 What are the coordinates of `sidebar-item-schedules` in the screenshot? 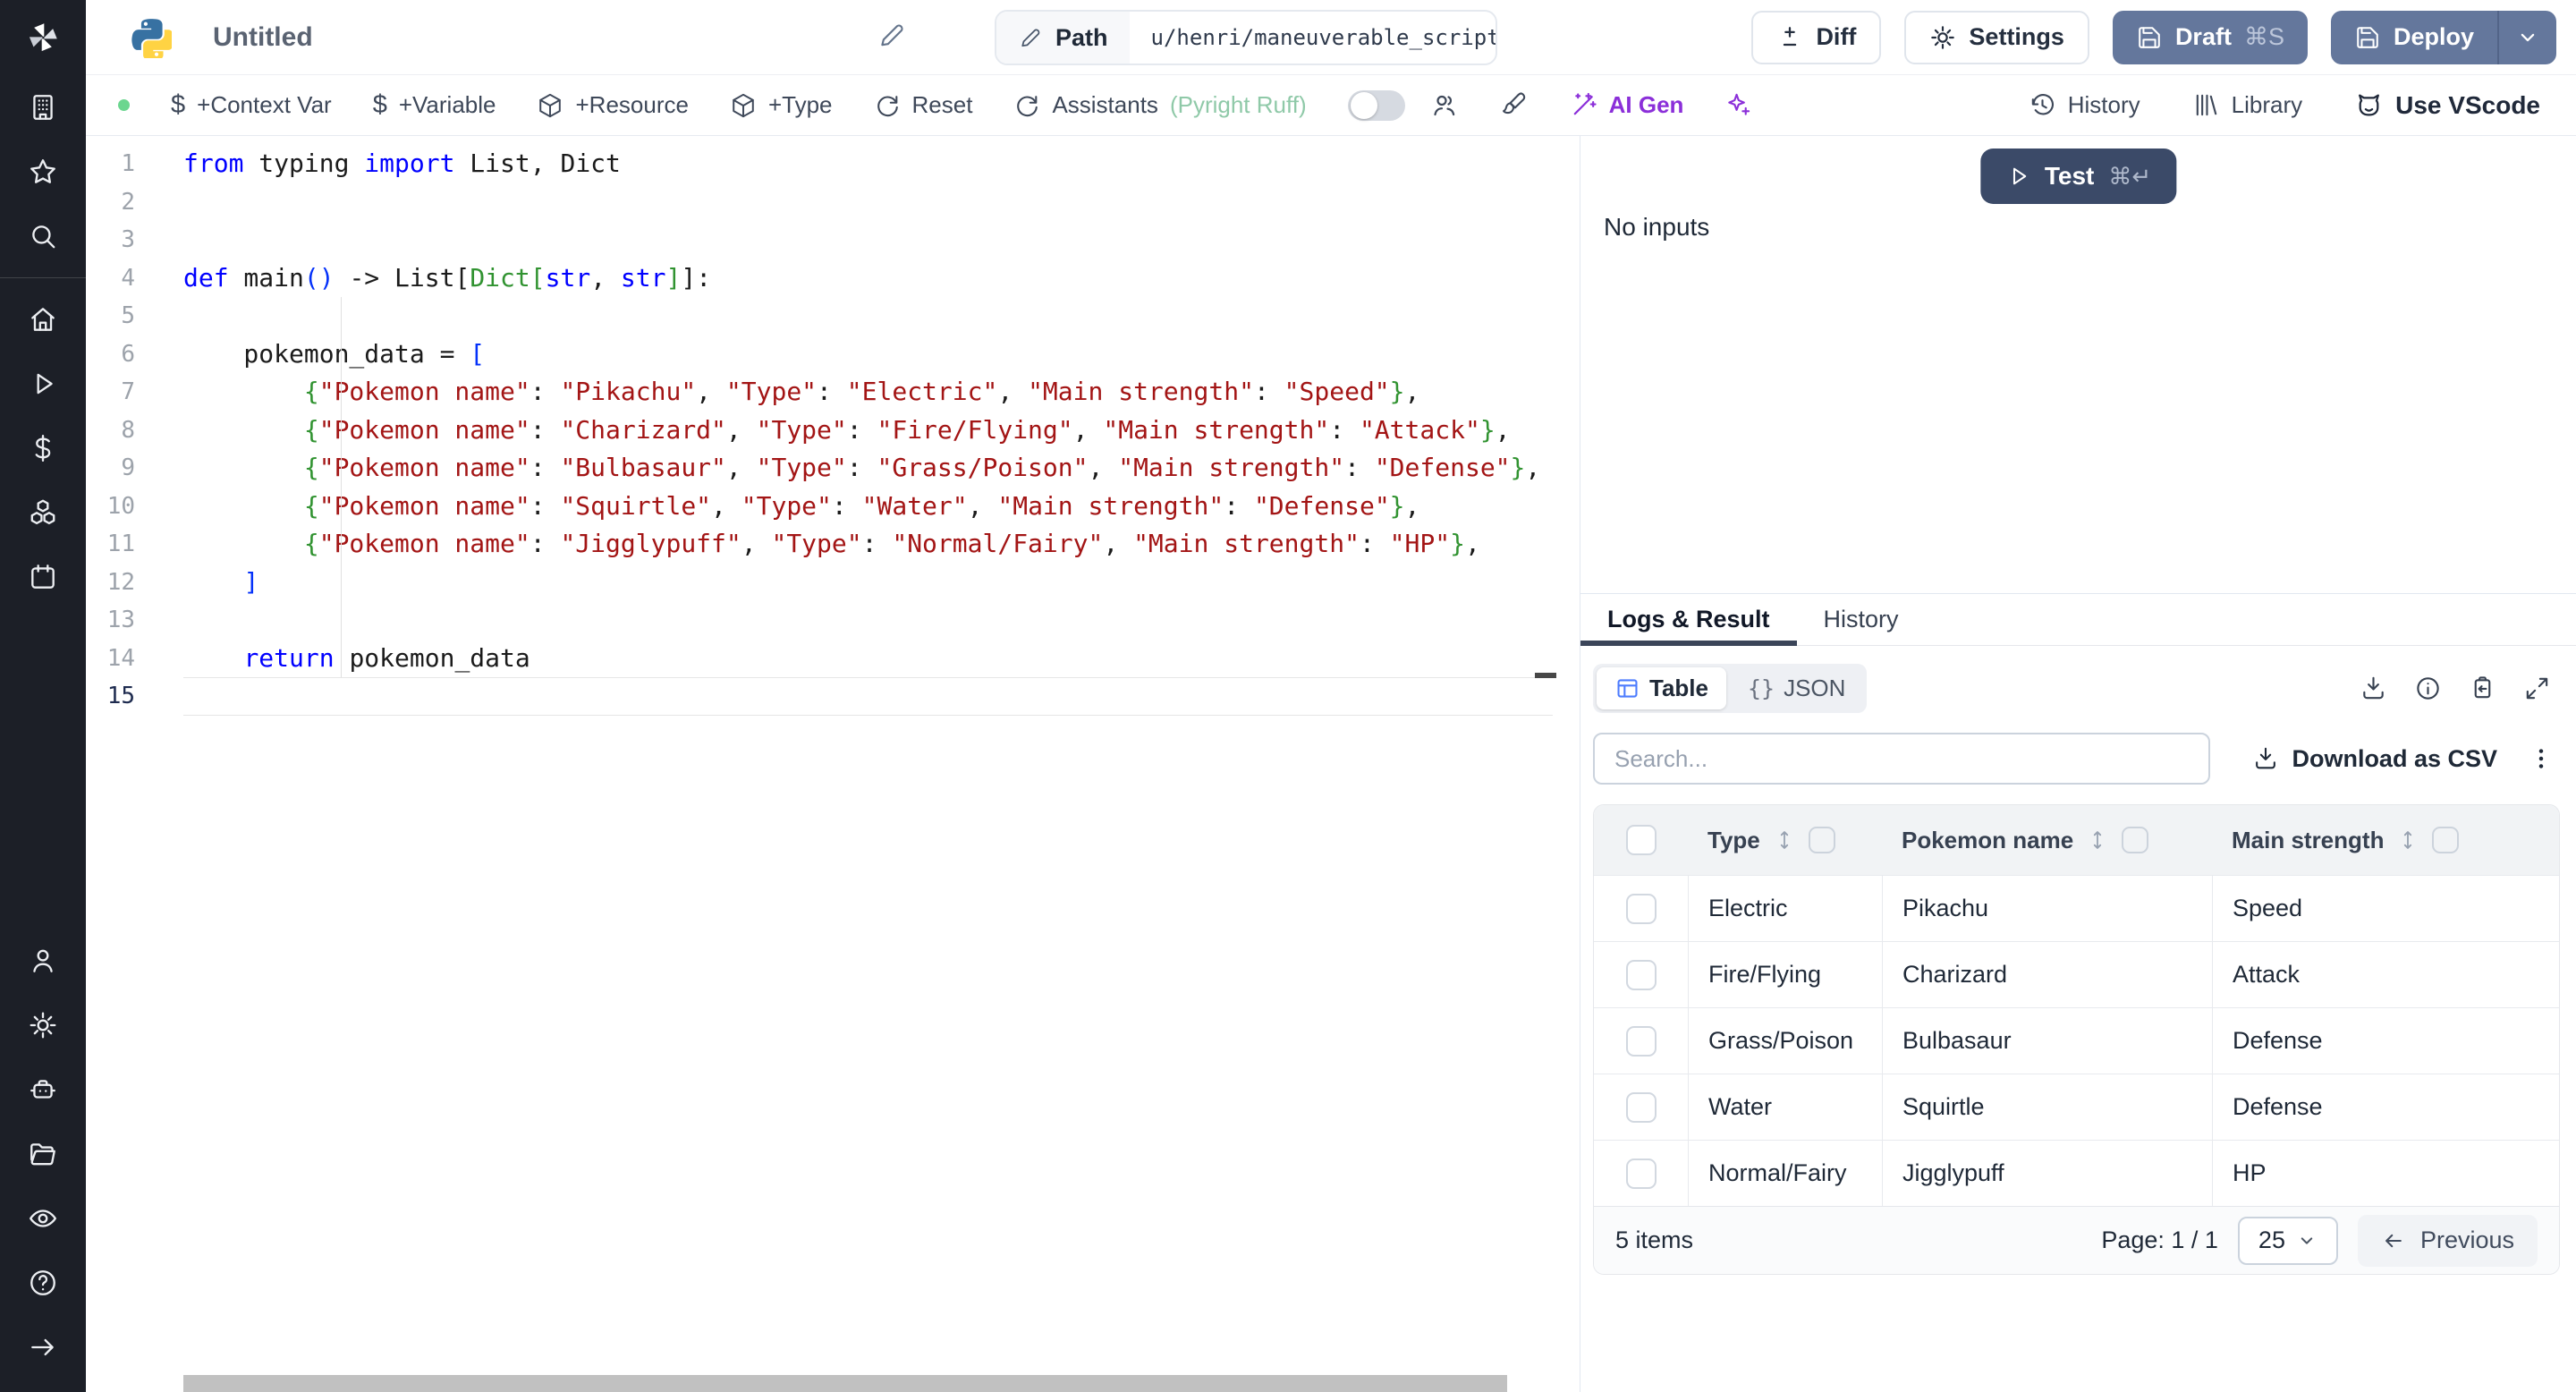 It's located at (43, 577).